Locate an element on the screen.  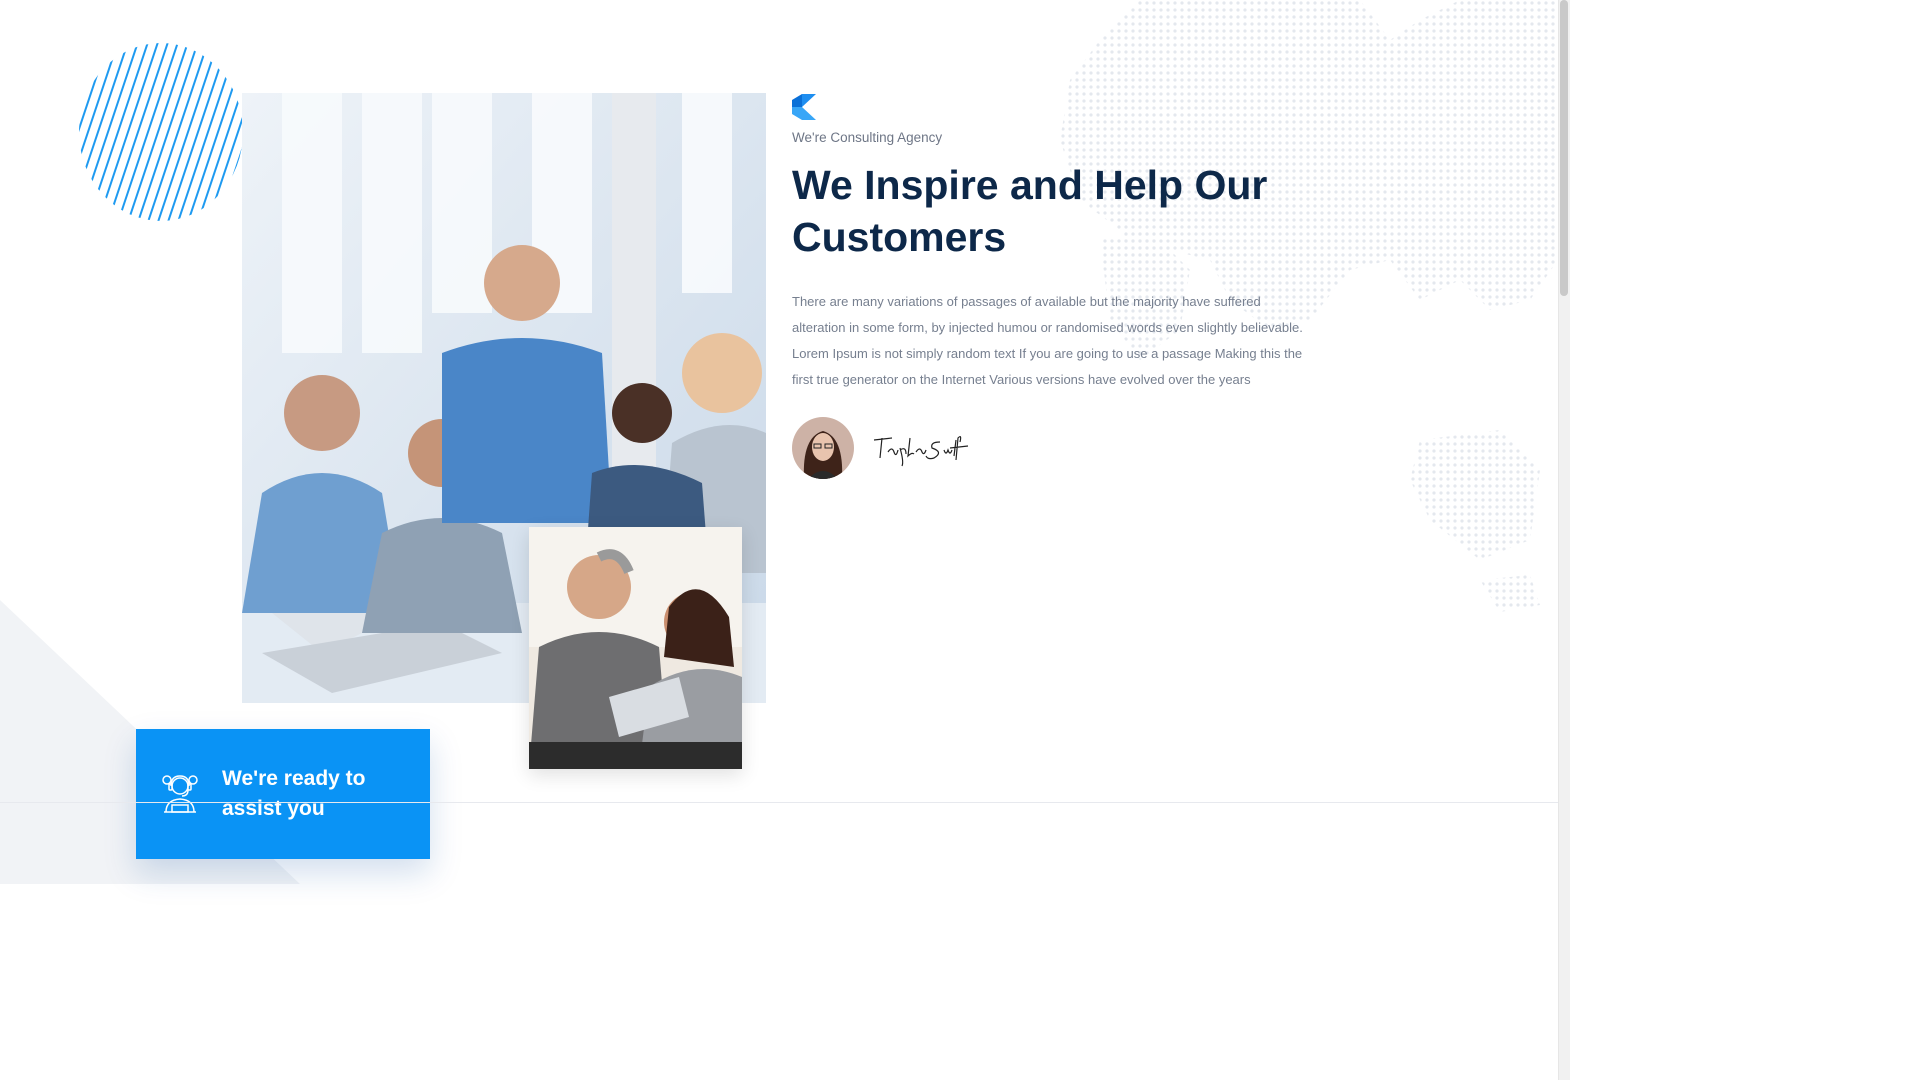
section-tagline: We're Consulting Agency is located at coordinates (867, 137).